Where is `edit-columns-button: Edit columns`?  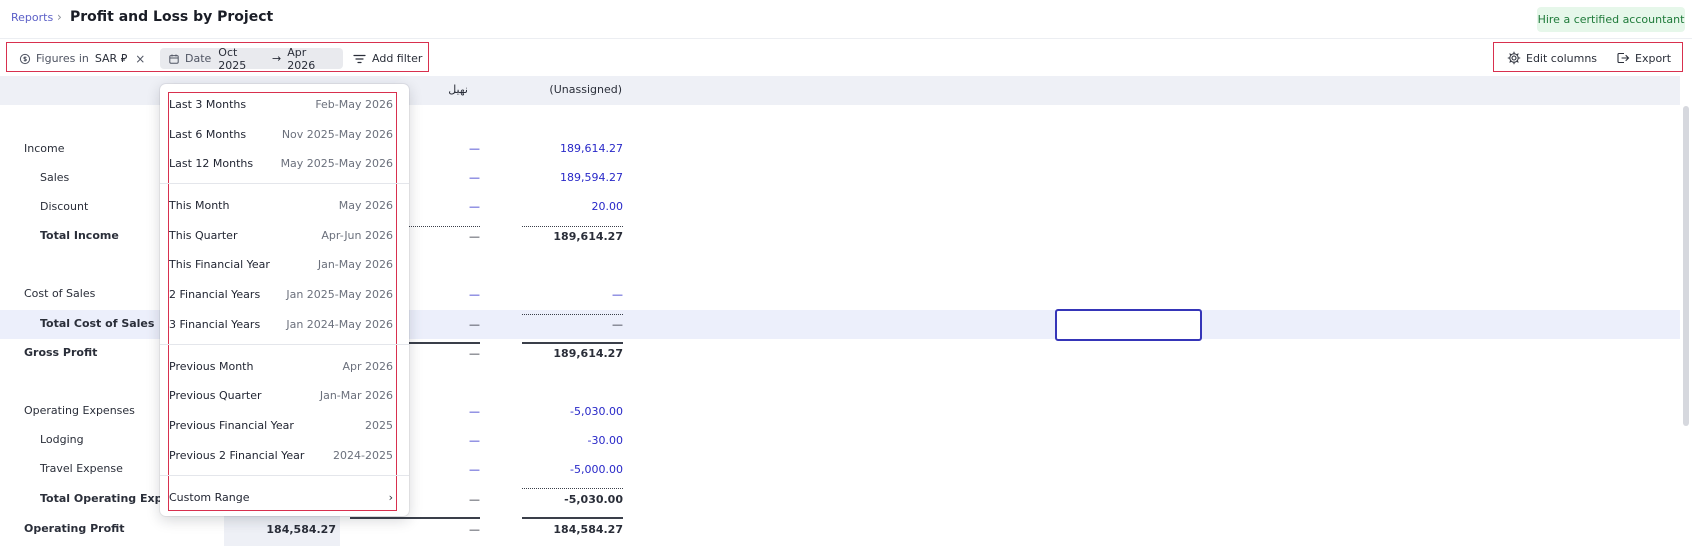
edit-columns-button: Edit columns is located at coordinates (1552, 58).